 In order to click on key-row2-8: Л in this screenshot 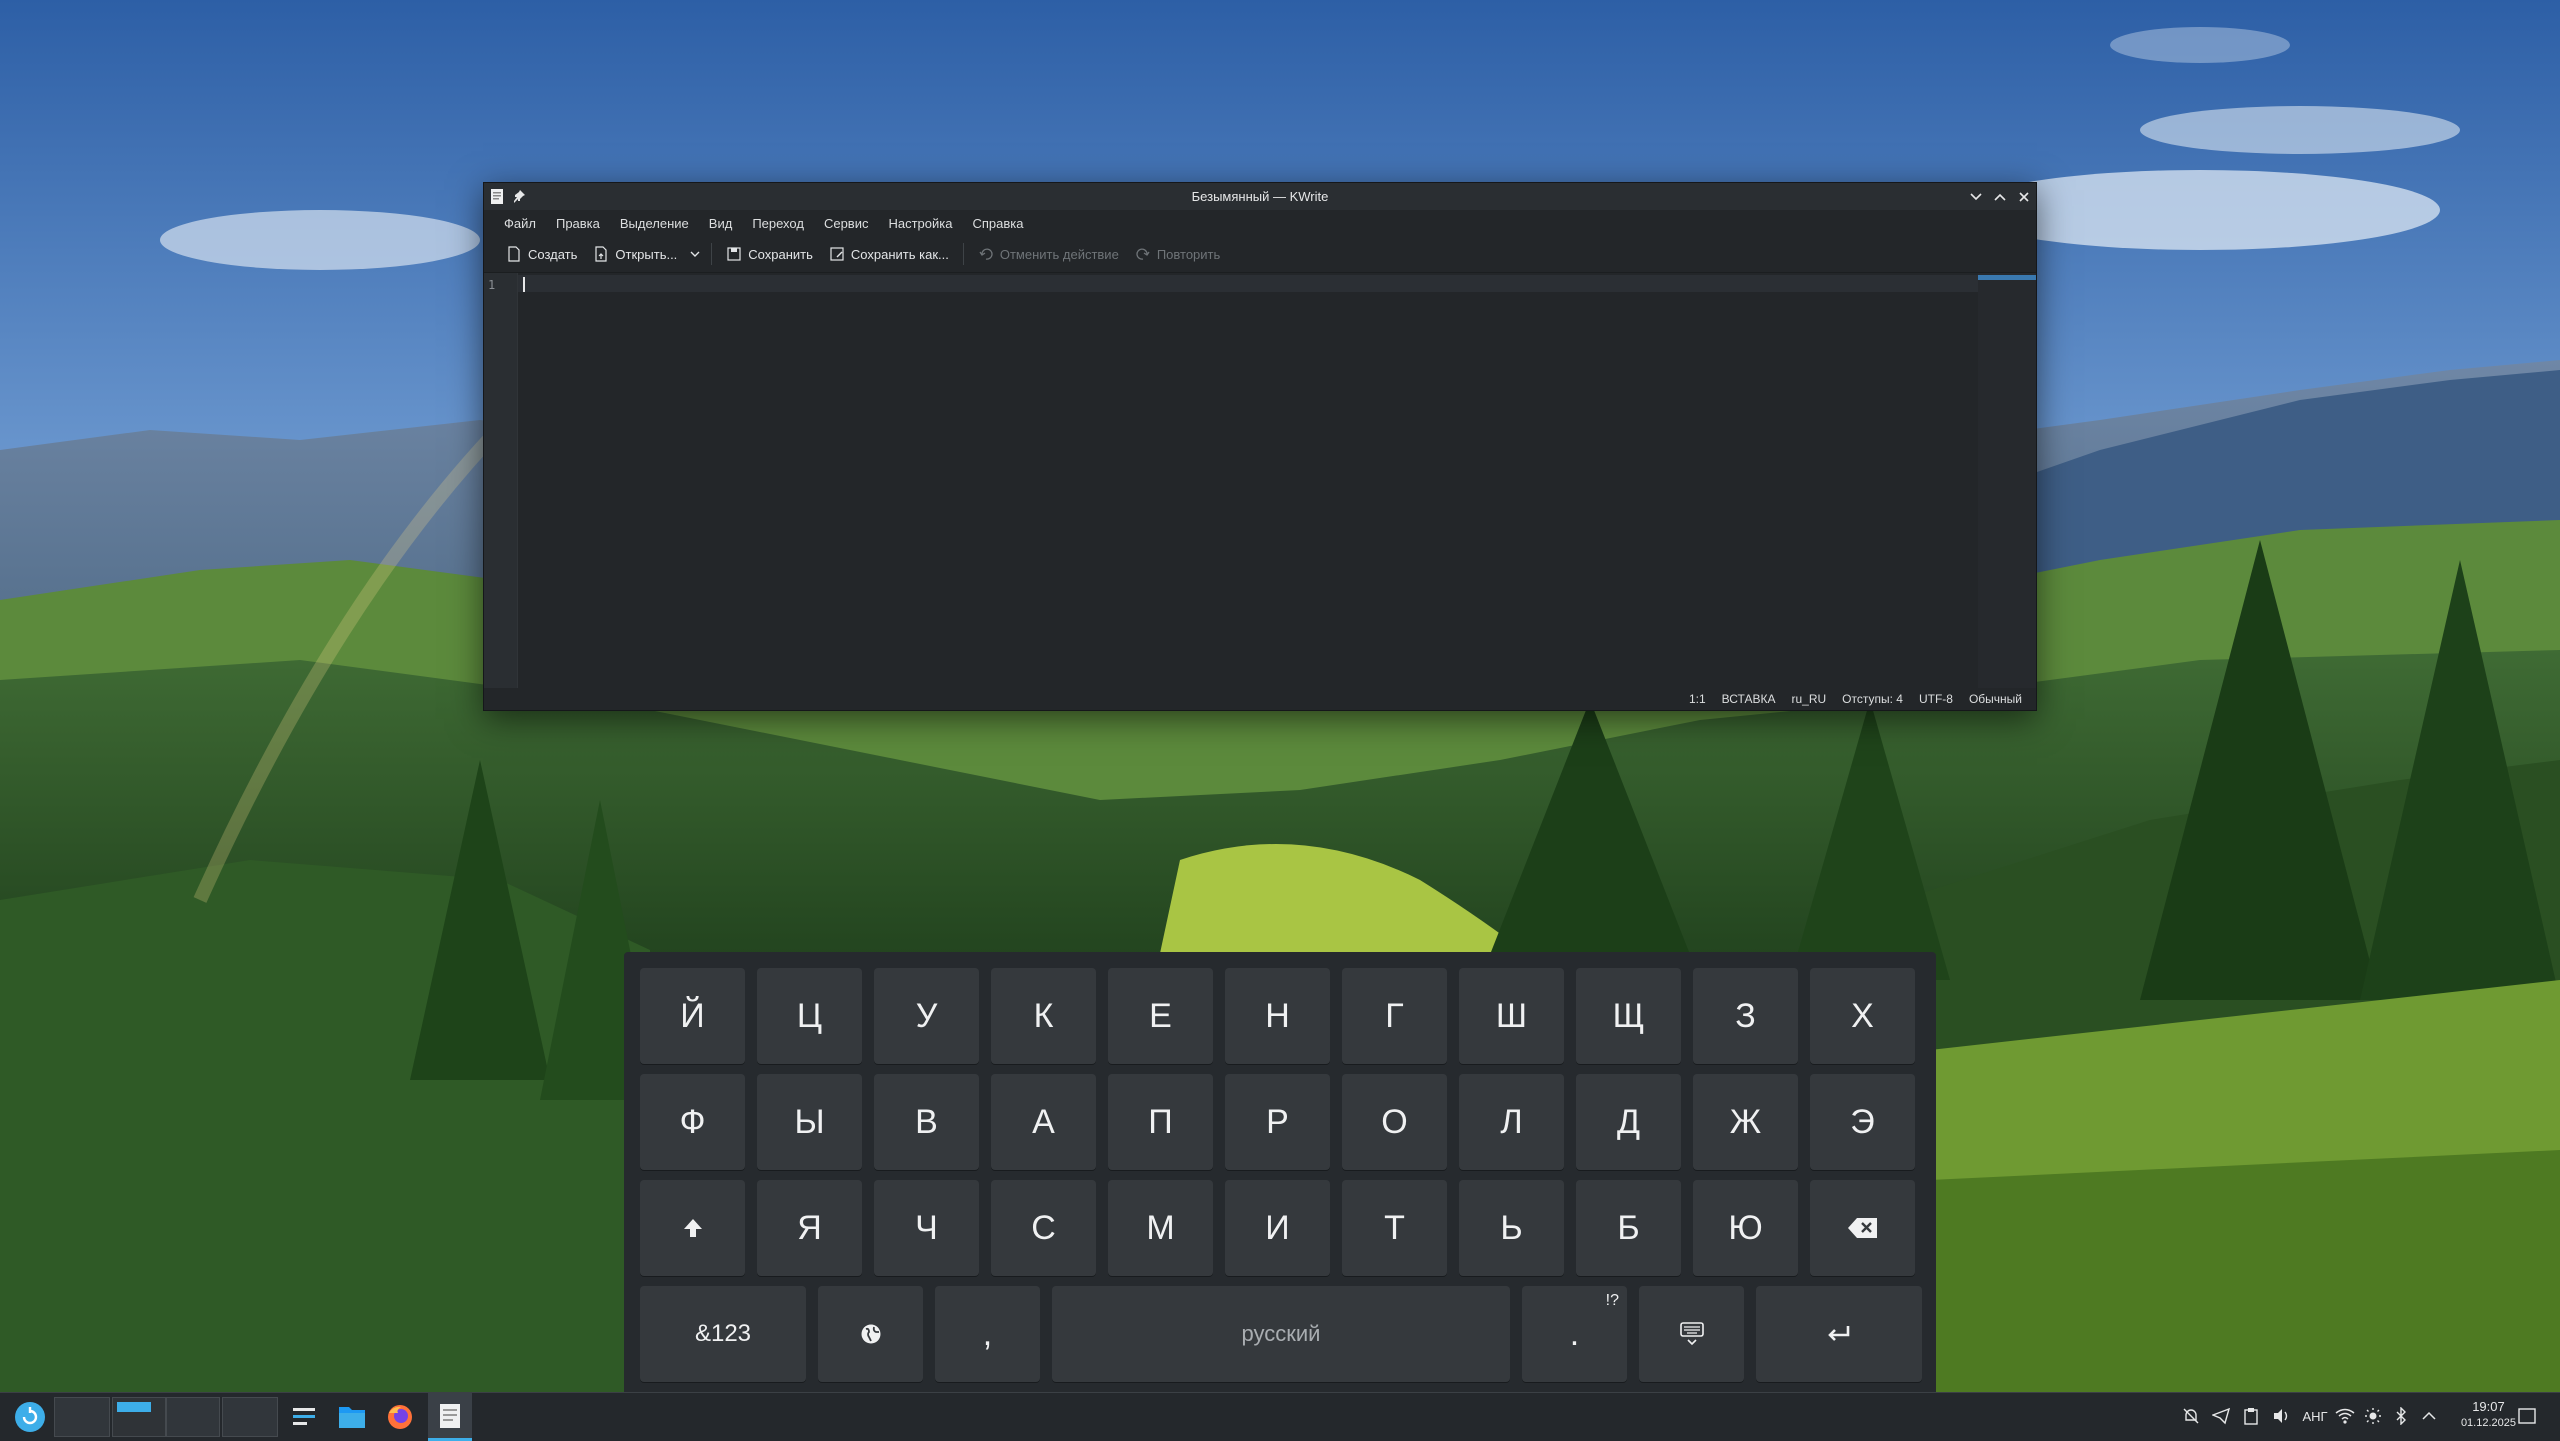, I will do `click(1511, 1122)`.